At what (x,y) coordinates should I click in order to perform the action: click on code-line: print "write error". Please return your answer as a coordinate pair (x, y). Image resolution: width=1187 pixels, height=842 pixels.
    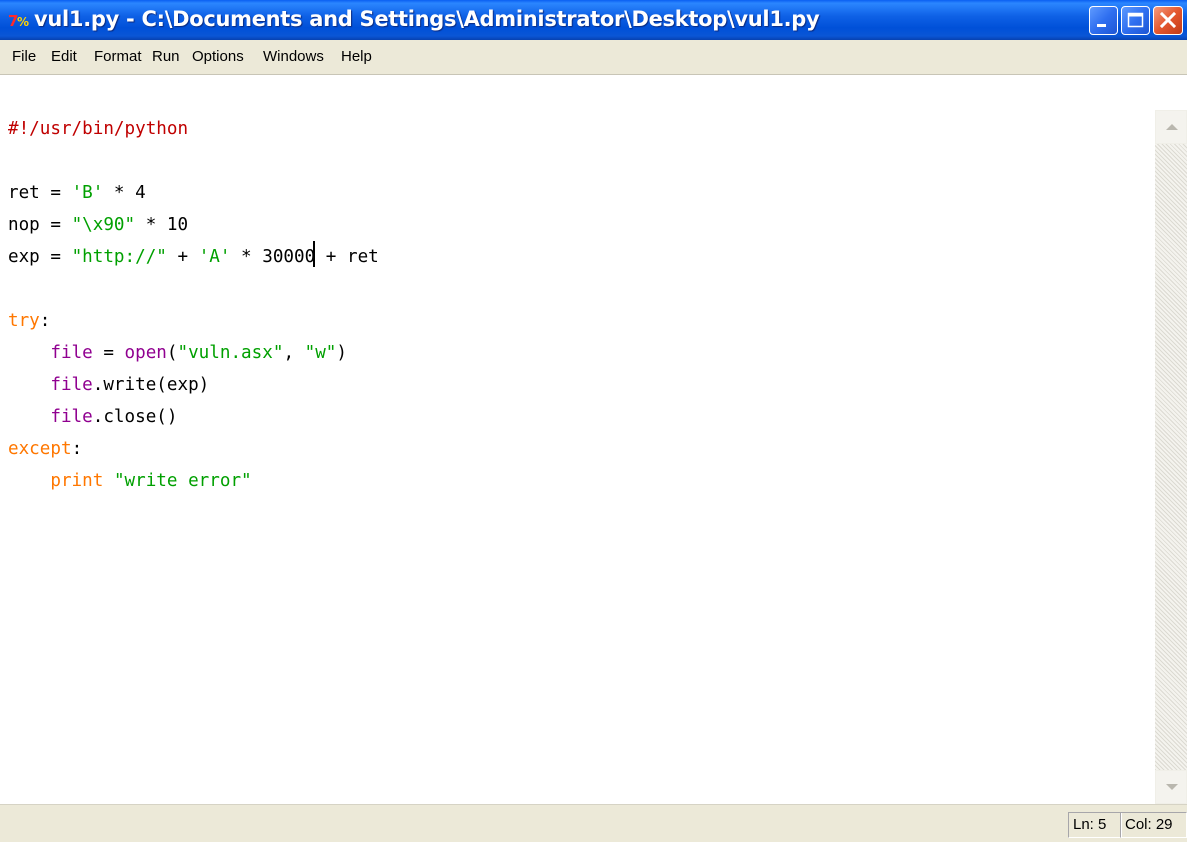
    Looking at the image, I should click on (151, 481).